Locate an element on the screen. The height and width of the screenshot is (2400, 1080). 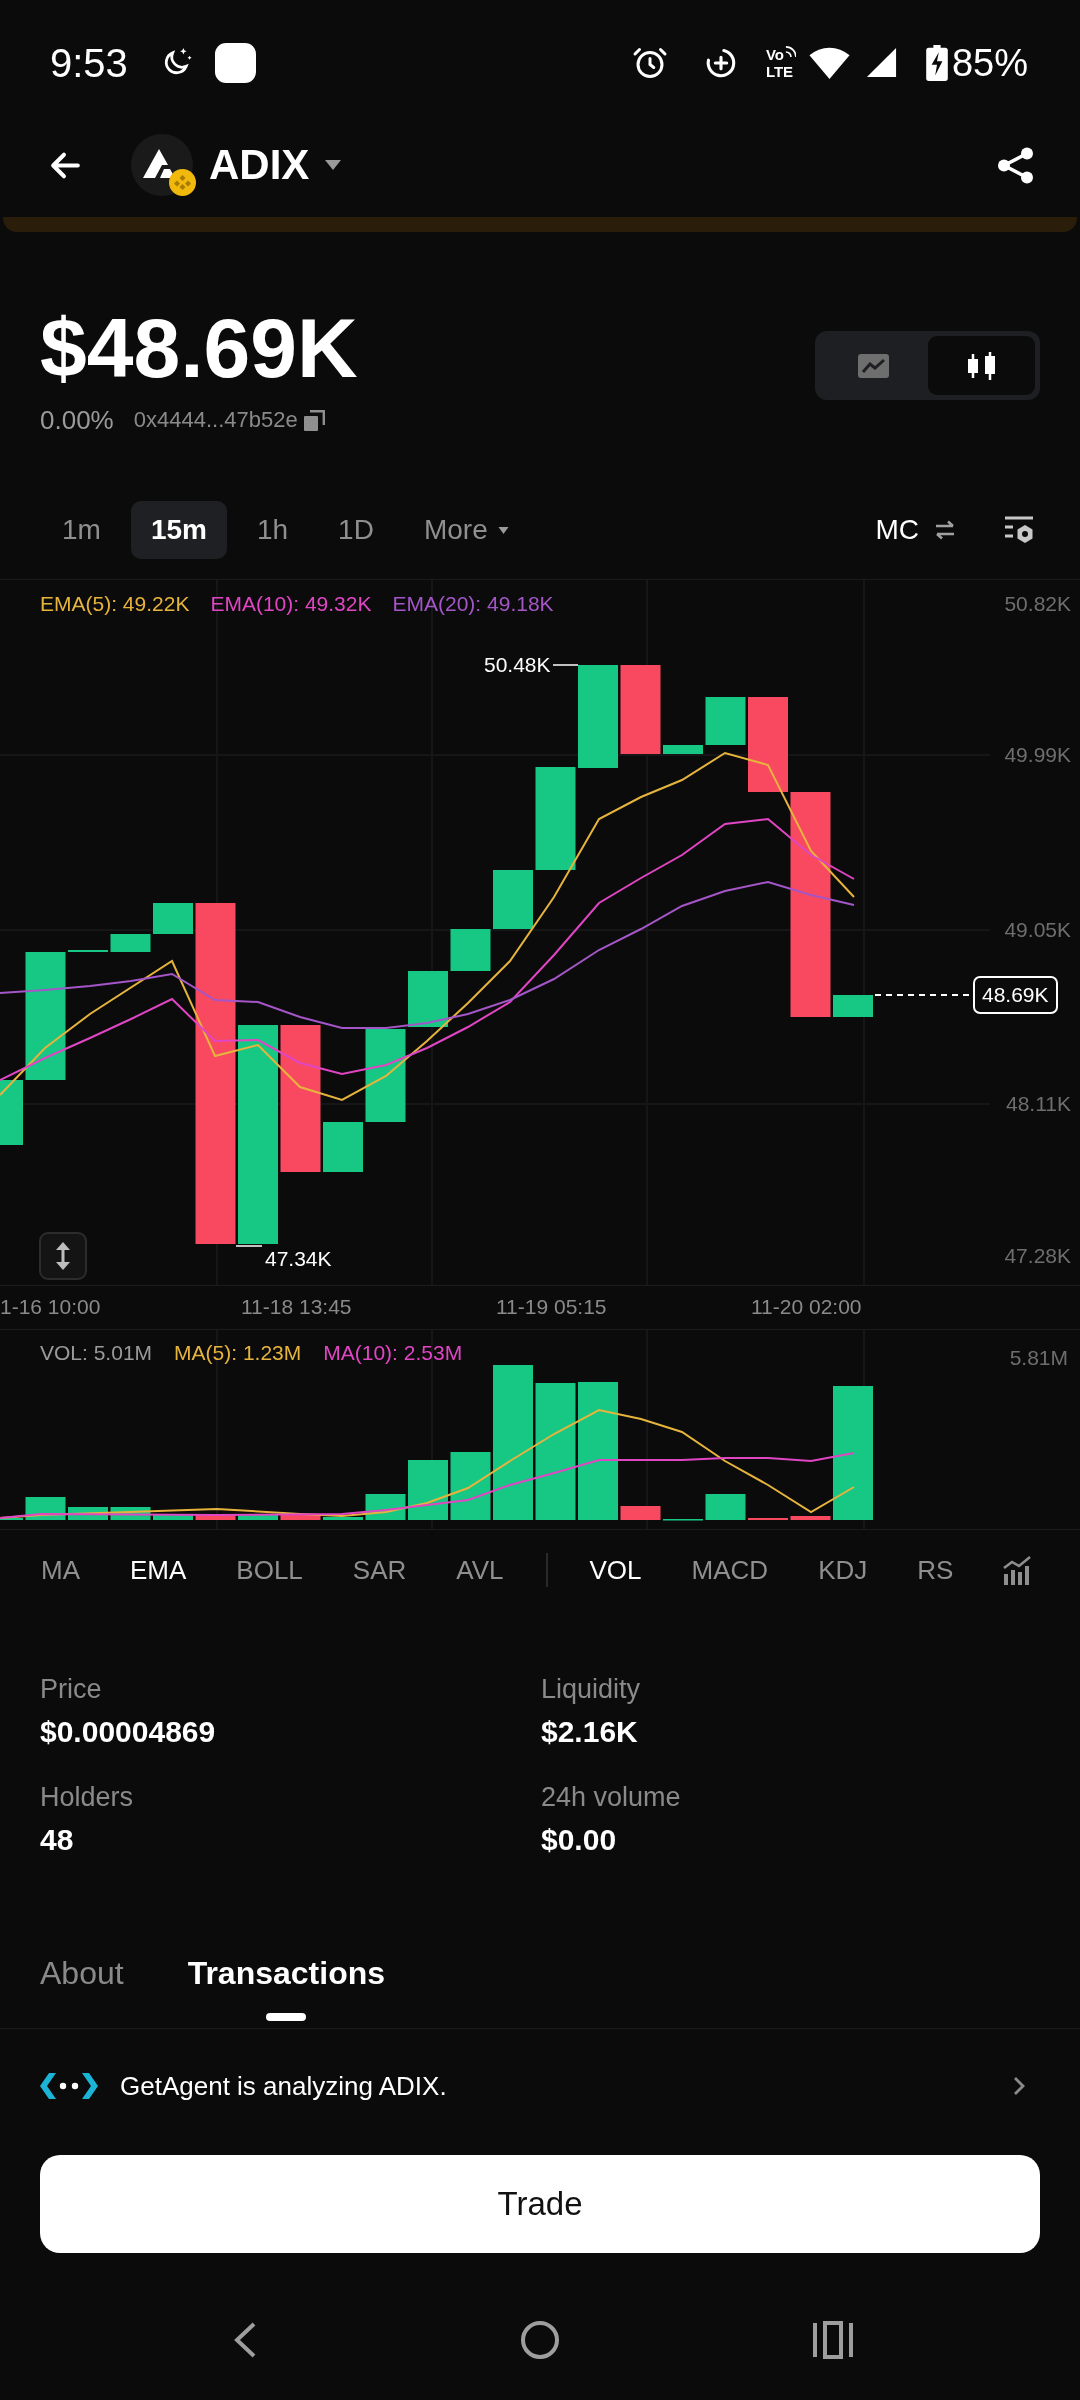
line-chart-icon is located at coordinates (874, 365).